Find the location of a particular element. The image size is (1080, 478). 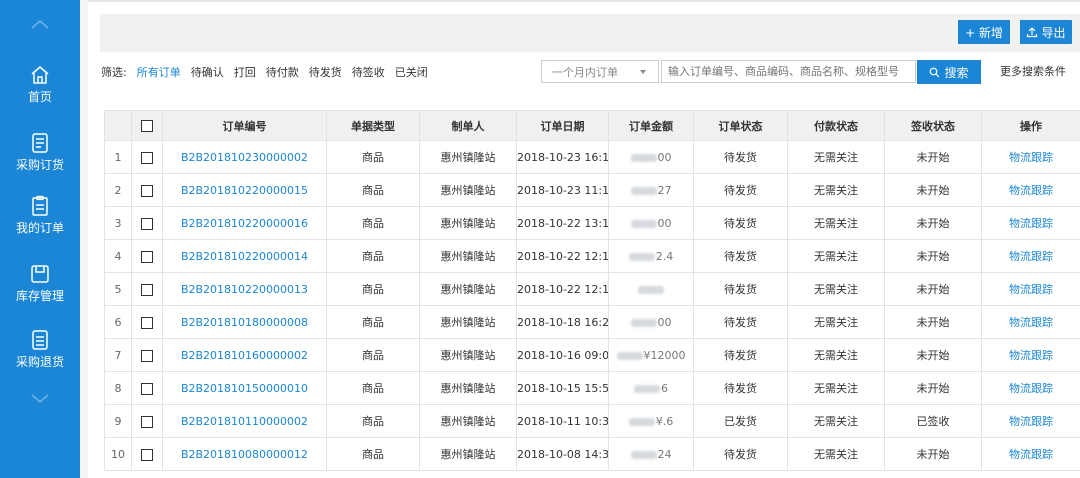

add-button: + 新增 is located at coordinates (984, 32).